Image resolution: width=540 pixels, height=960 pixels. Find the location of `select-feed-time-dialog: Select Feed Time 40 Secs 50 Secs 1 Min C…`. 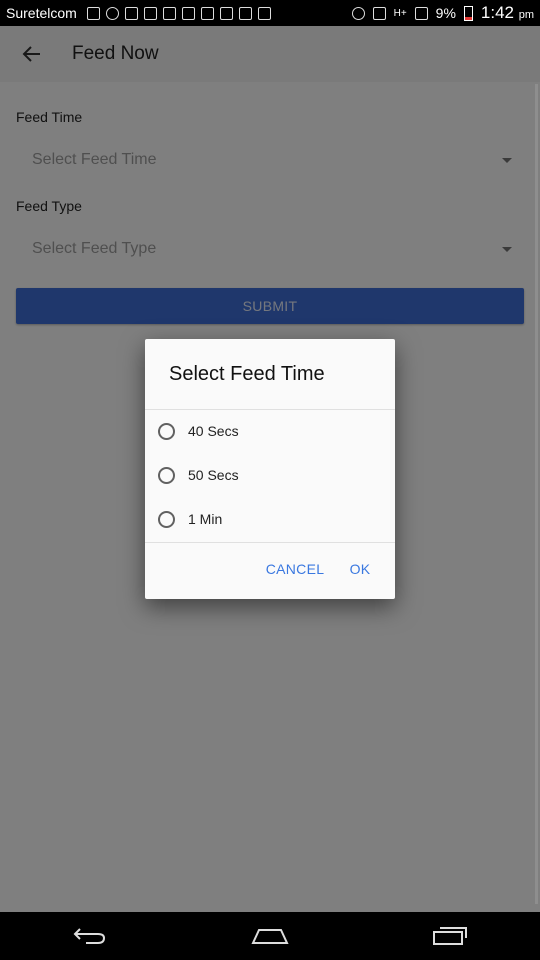

select-feed-time-dialog: Select Feed Time 40 Secs 50 Secs 1 Min C… is located at coordinates (270, 469).